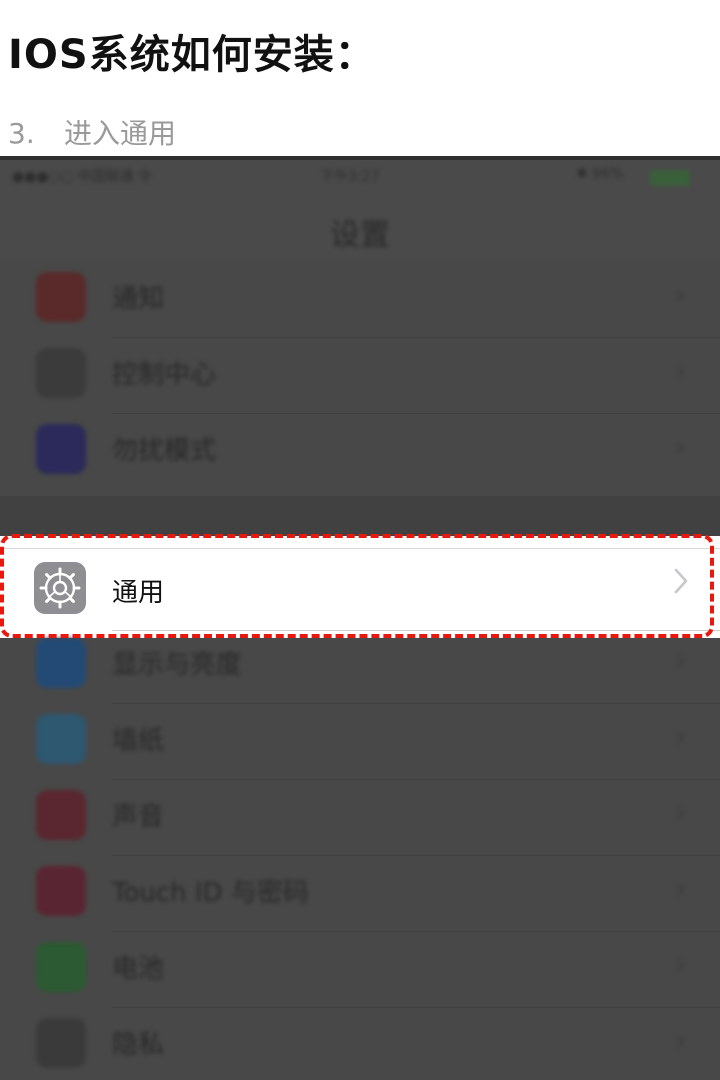 This screenshot has height=1080, width=720. I want to click on nav-title: 设置, so click(360, 235).